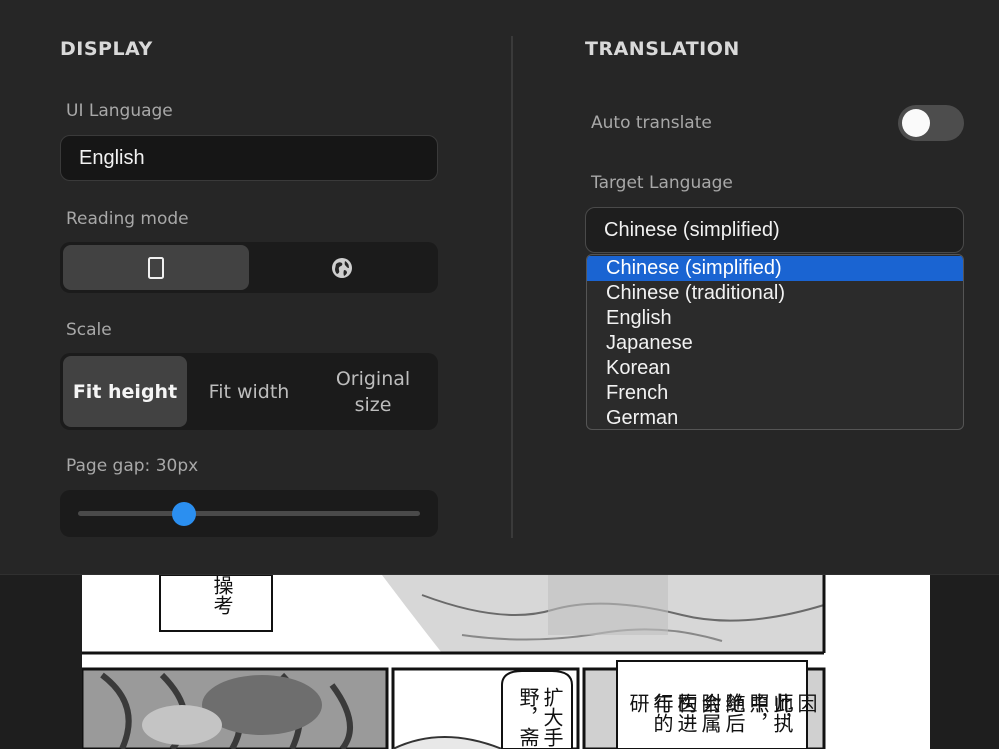 This screenshot has width=999, height=749. I want to click on slider-track, so click(249, 513).